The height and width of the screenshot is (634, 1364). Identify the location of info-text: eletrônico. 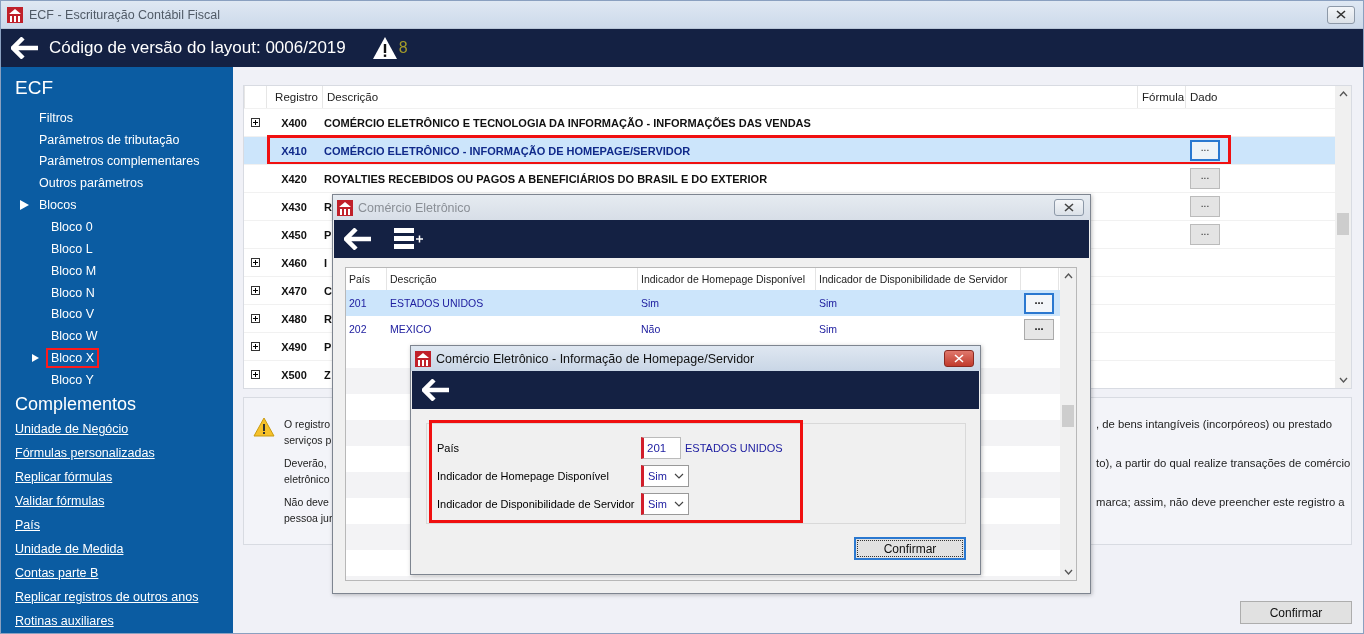
(307, 479).